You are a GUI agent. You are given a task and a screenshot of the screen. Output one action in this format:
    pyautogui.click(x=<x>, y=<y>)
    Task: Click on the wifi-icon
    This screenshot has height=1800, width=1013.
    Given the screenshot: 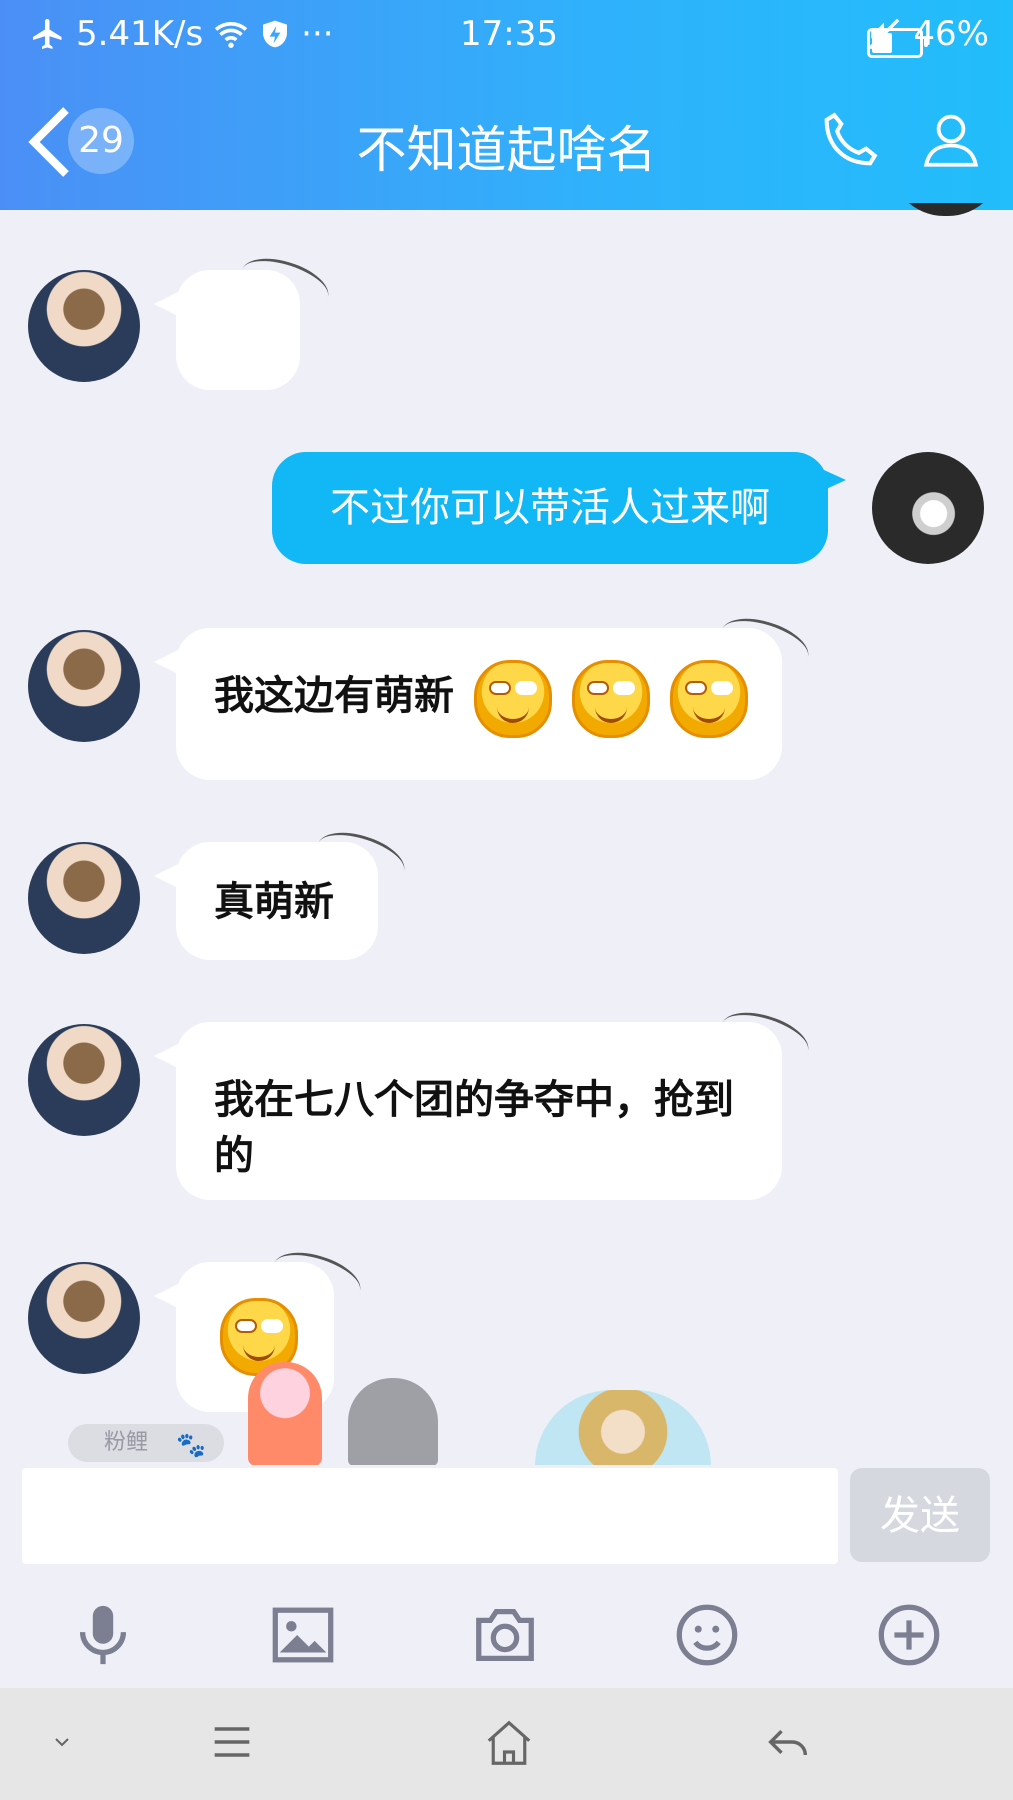 What is the action you would take?
    pyautogui.click(x=231, y=35)
    